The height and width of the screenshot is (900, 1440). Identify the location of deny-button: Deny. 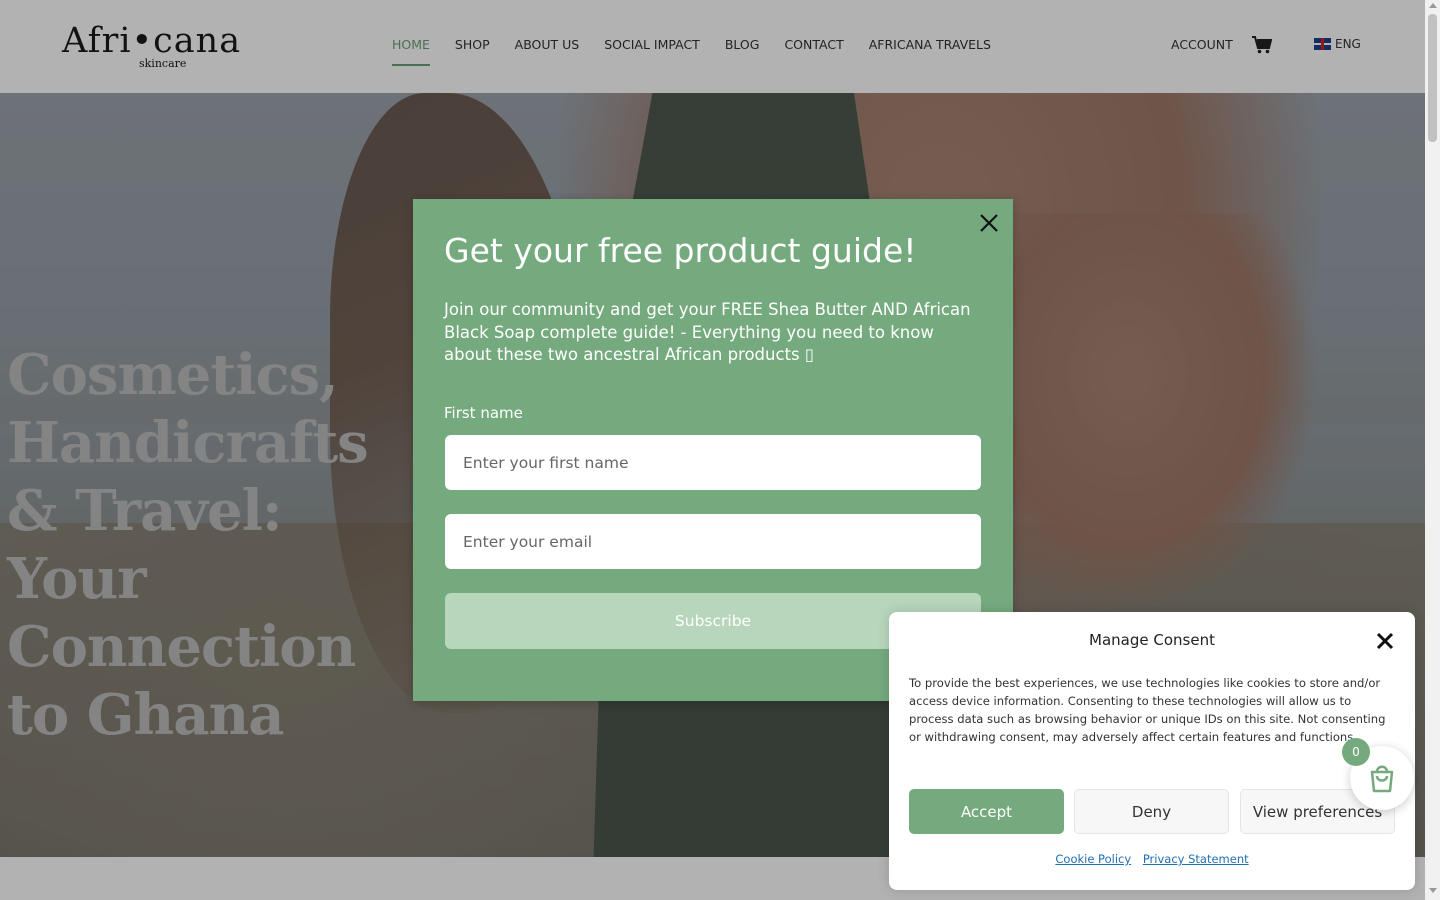
(1151, 811).